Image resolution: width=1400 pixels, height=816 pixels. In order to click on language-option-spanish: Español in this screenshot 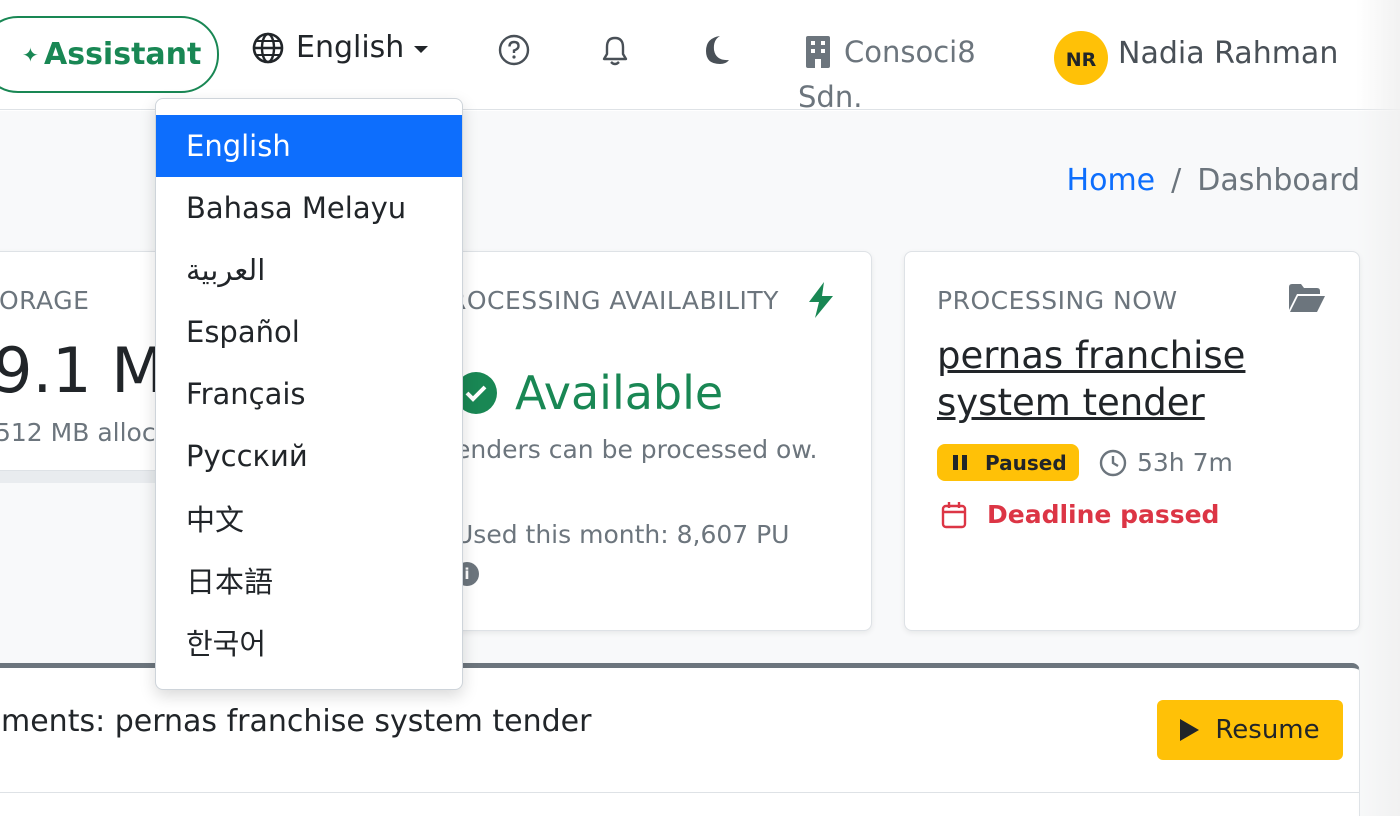, I will do `click(309, 332)`.